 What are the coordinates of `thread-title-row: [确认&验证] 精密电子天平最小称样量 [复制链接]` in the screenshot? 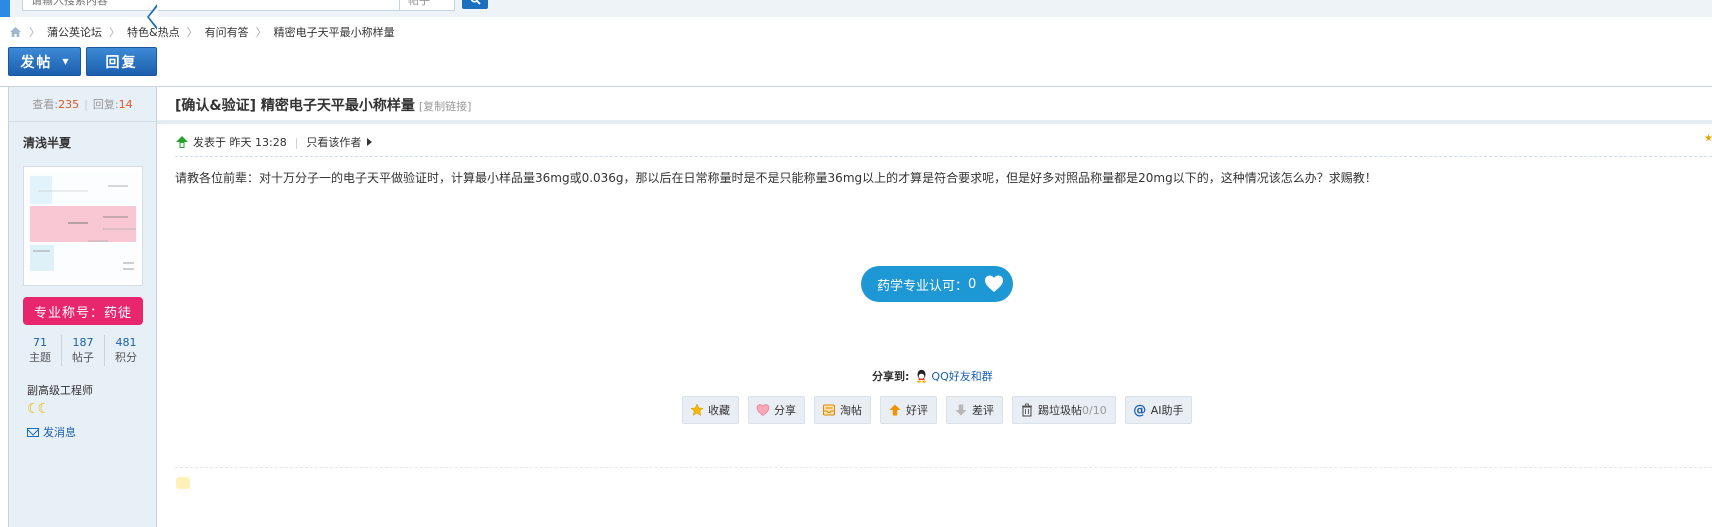 It's located at (323, 107).